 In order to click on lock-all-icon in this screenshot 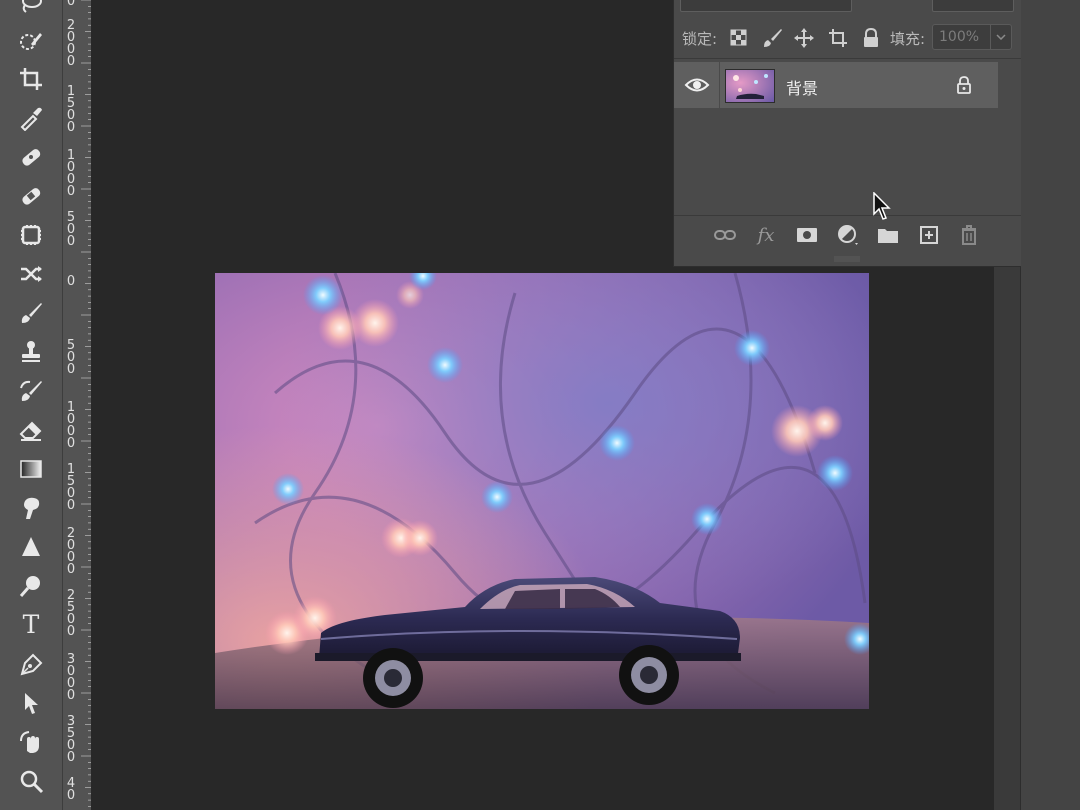, I will do `click(871, 38)`.